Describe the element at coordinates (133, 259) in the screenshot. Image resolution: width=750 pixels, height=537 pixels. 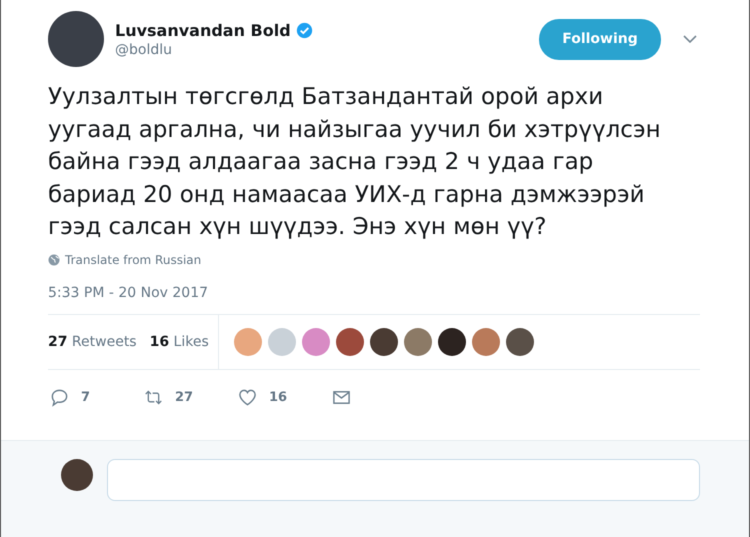
I see `translate-link: Translate from Russian` at that location.